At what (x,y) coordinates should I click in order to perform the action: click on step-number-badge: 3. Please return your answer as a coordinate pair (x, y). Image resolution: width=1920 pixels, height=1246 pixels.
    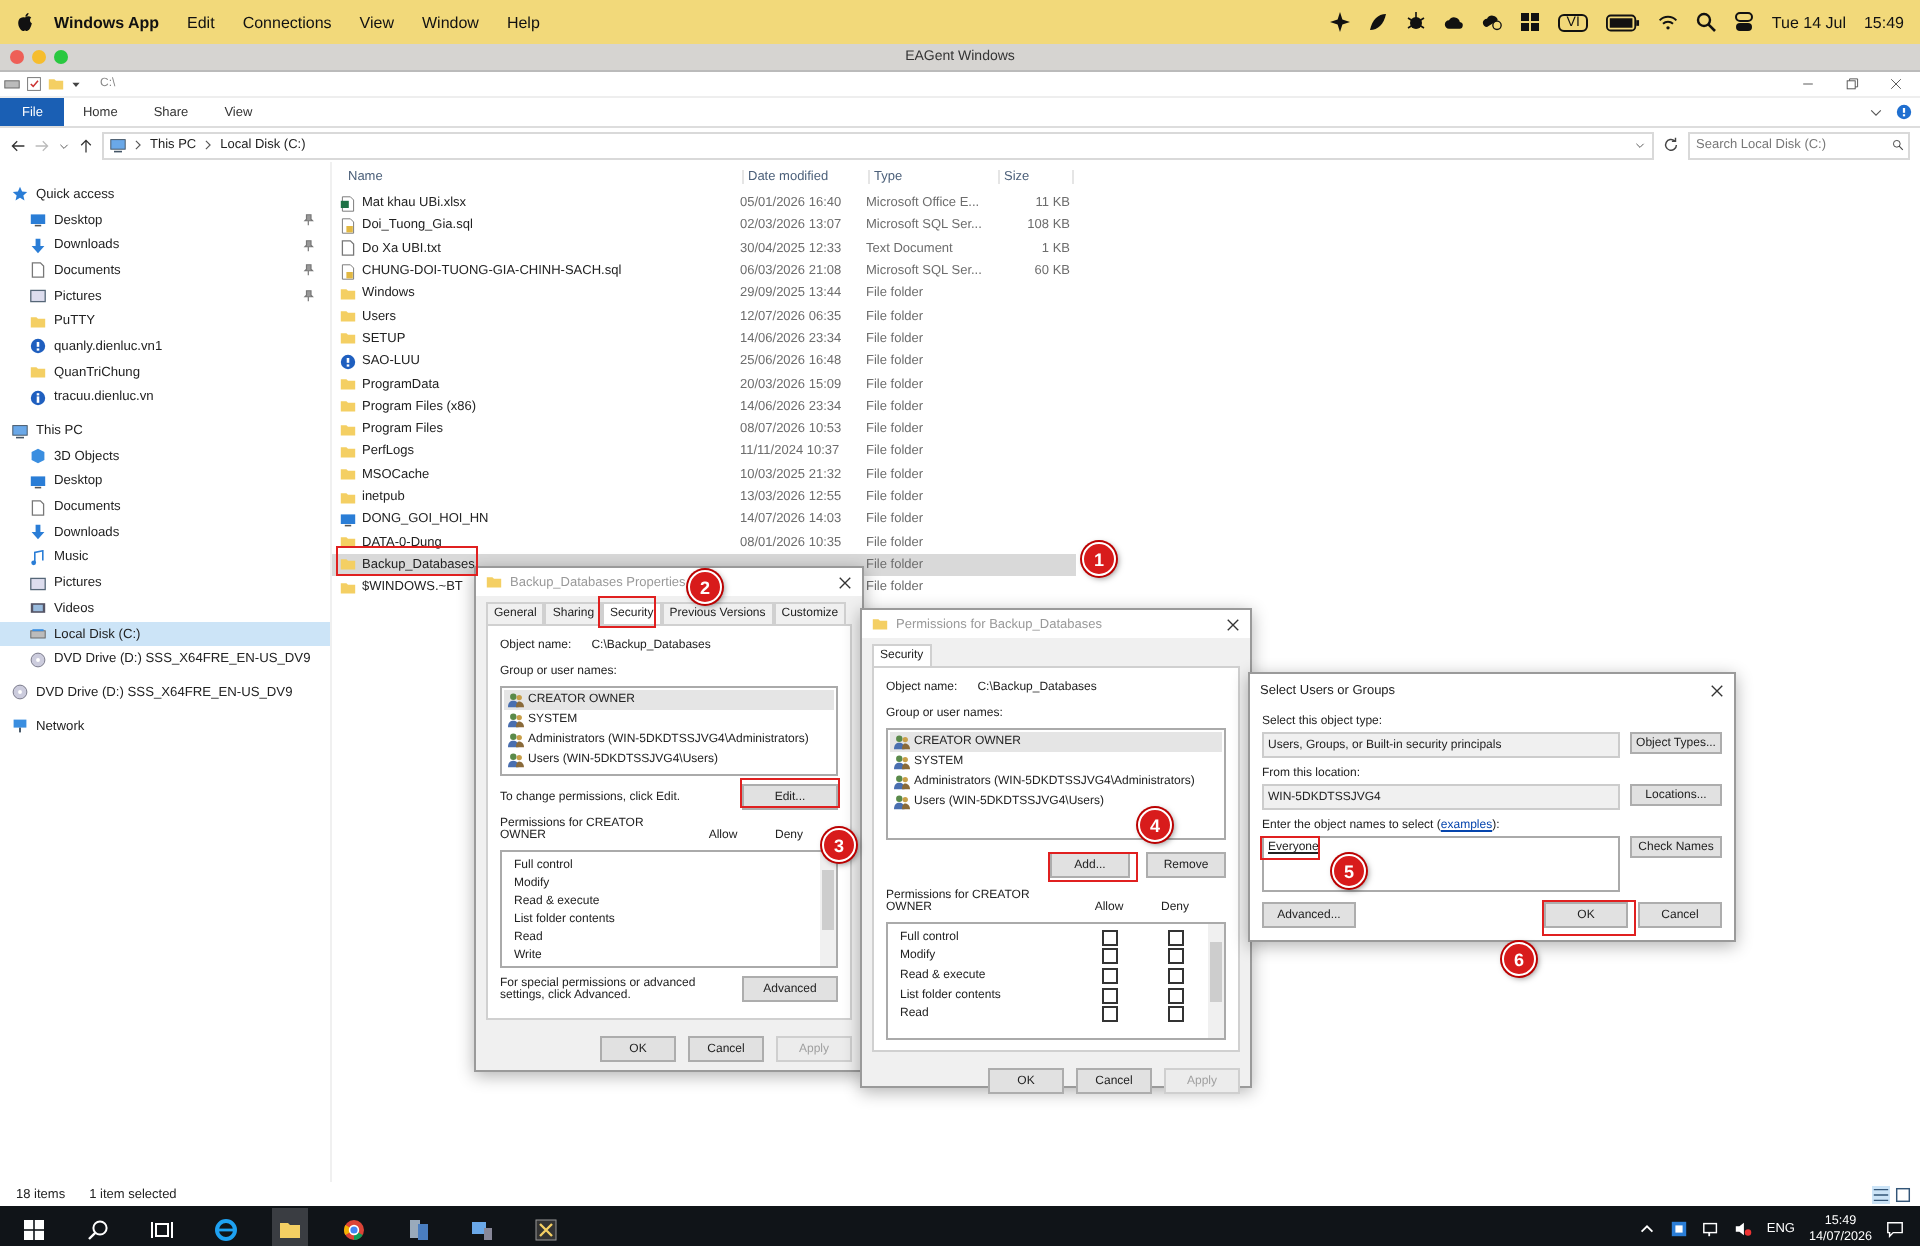
    Looking at the image, I should click on (839, 845).